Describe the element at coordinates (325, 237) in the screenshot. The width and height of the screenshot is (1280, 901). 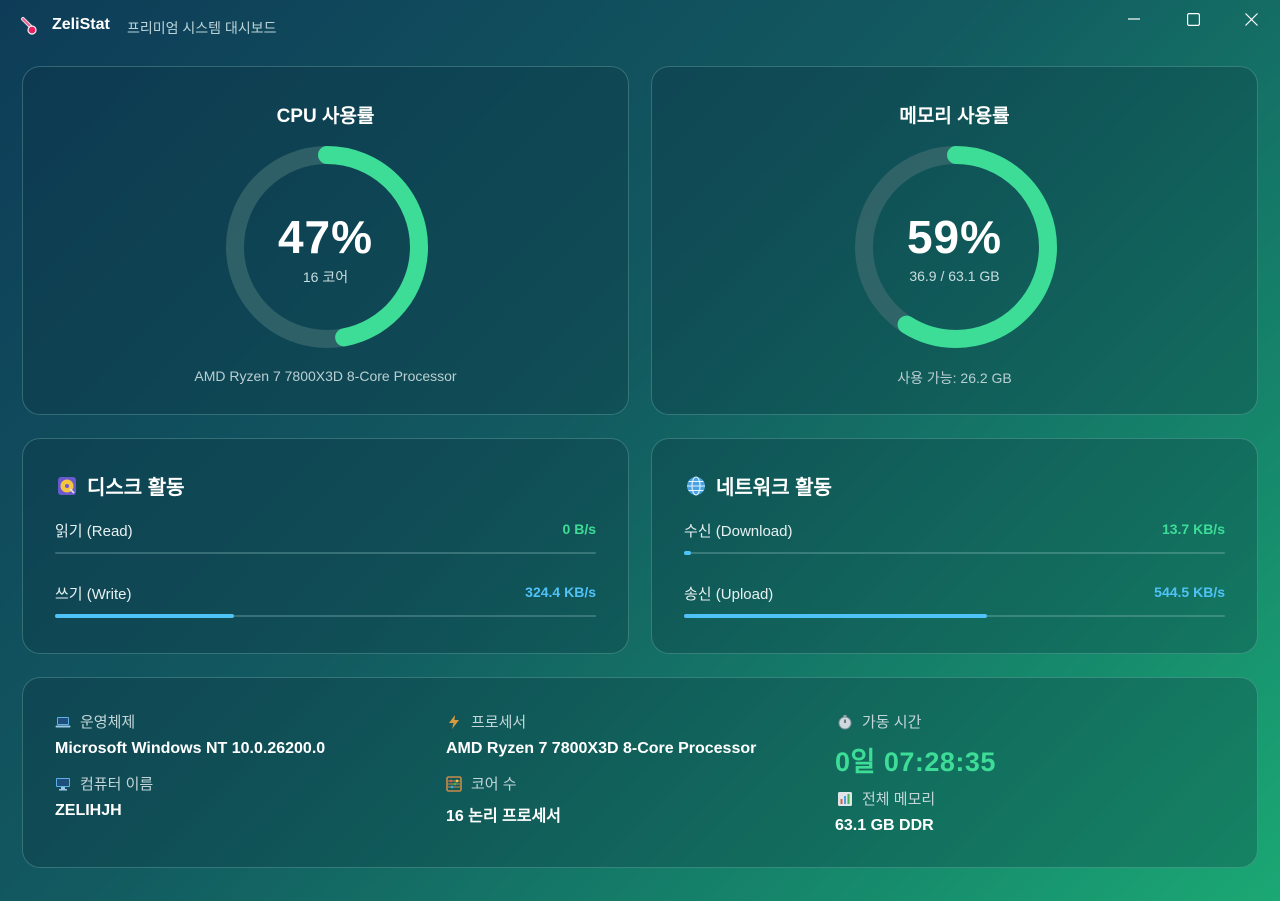
I see `cpu-percent: 47%` at that location.